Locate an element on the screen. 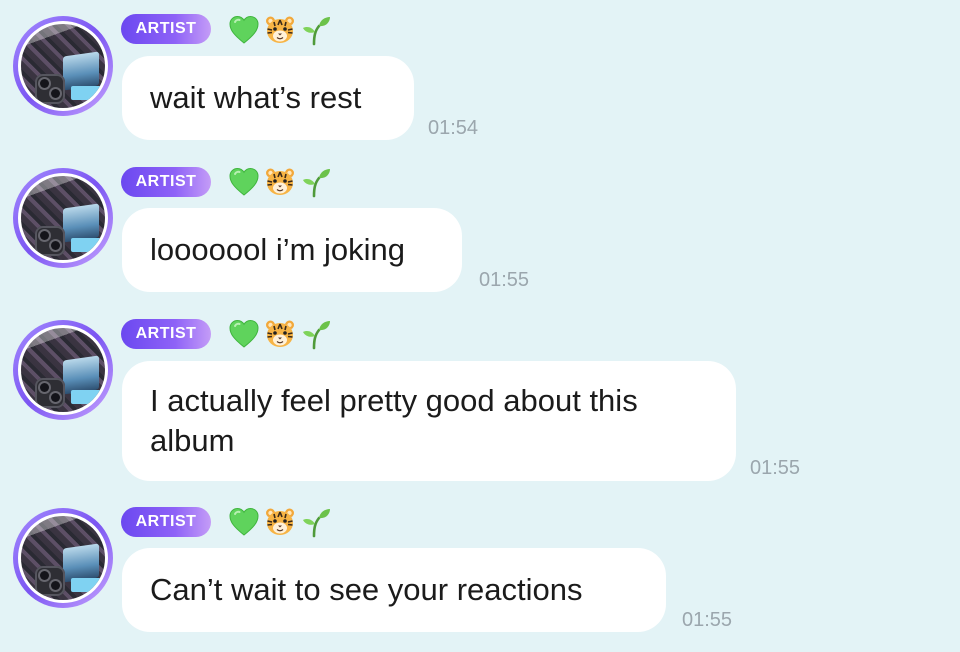 This screenshot has width=960, height=652. message-text: wait what’s rest is located at coordinates (256, 97).